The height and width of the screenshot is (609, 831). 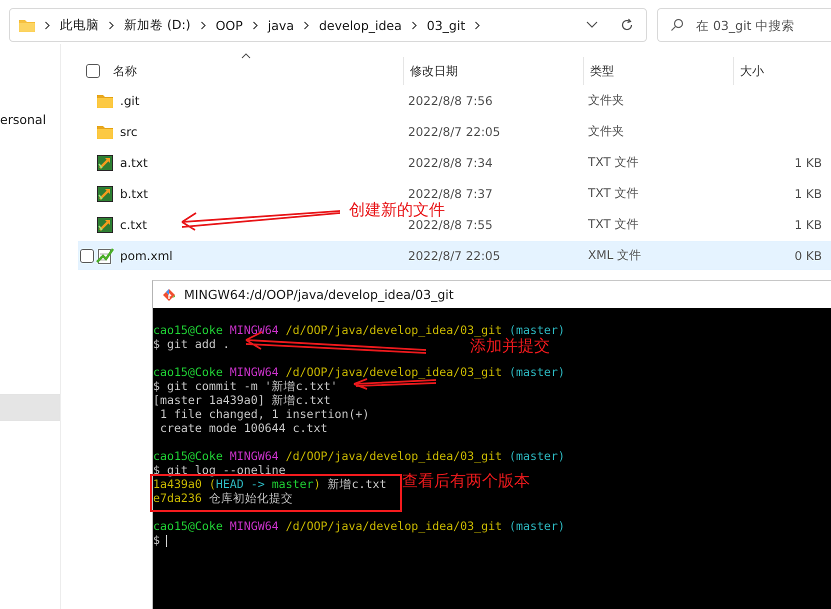 I want to click on terminal-text: $ git commit -m '新增c.txt', so click(x=245, y=386).